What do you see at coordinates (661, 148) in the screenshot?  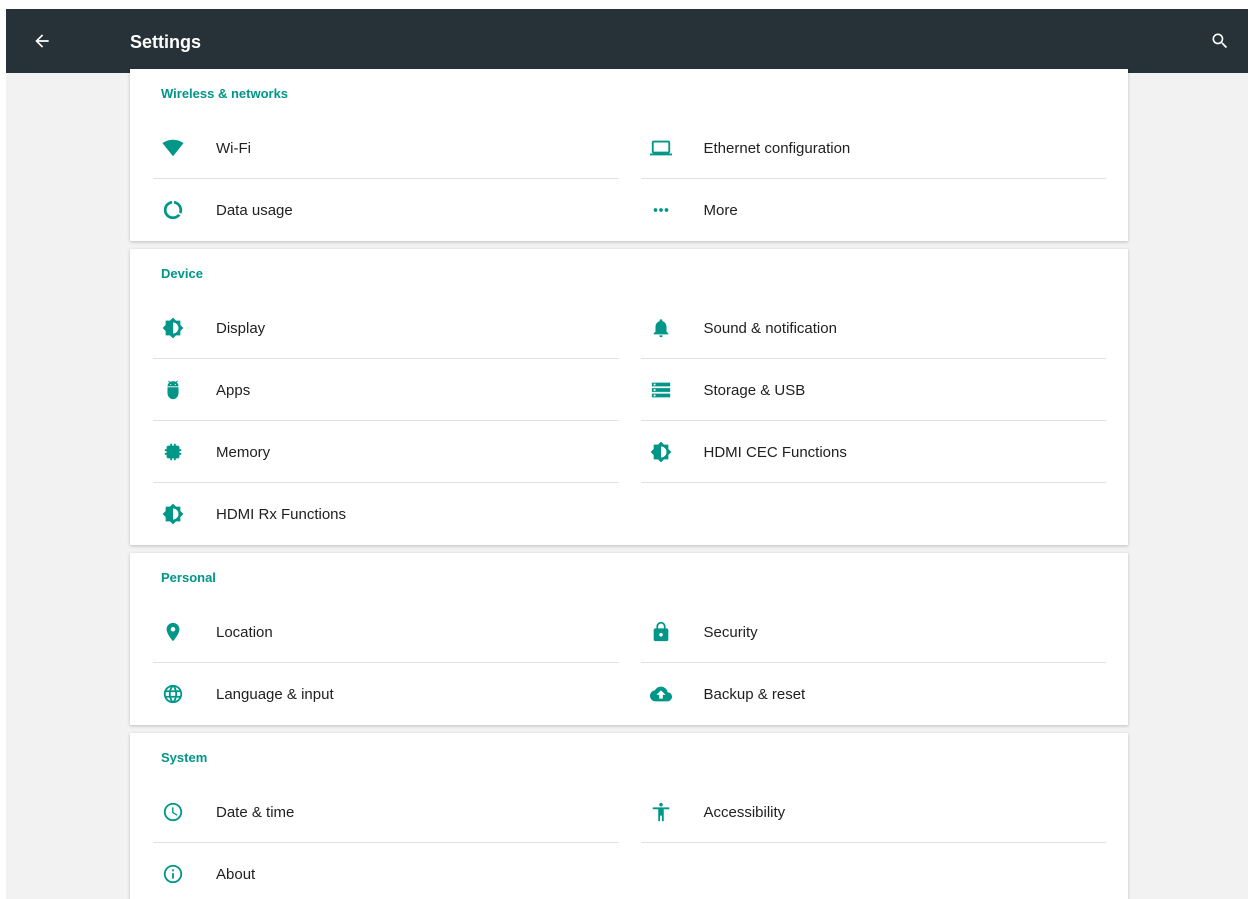 I see `laptop-icon` at bounding box center [661, 148].